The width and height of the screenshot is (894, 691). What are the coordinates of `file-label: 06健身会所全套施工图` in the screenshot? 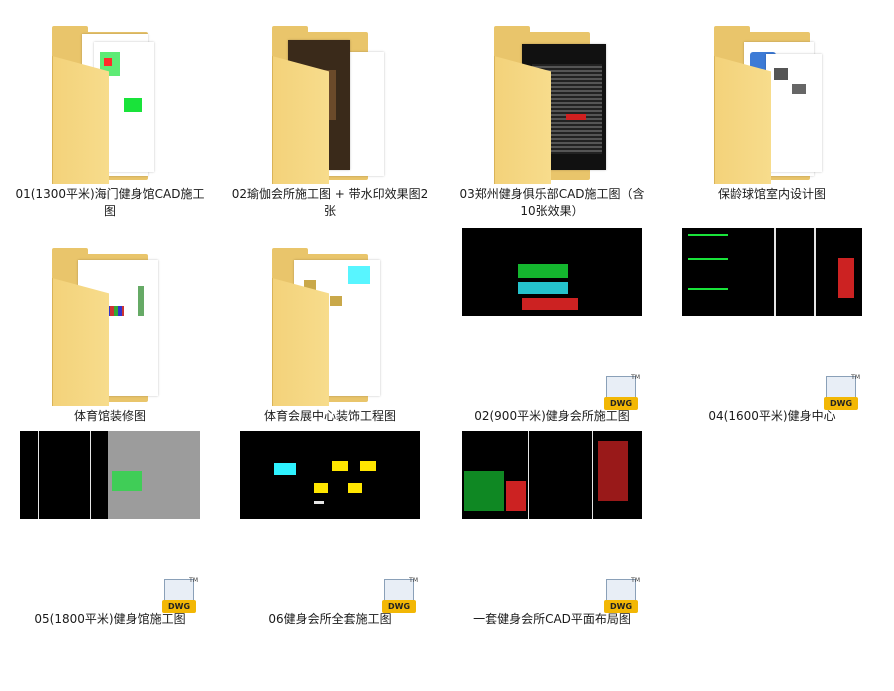 It's located at (330, 619).